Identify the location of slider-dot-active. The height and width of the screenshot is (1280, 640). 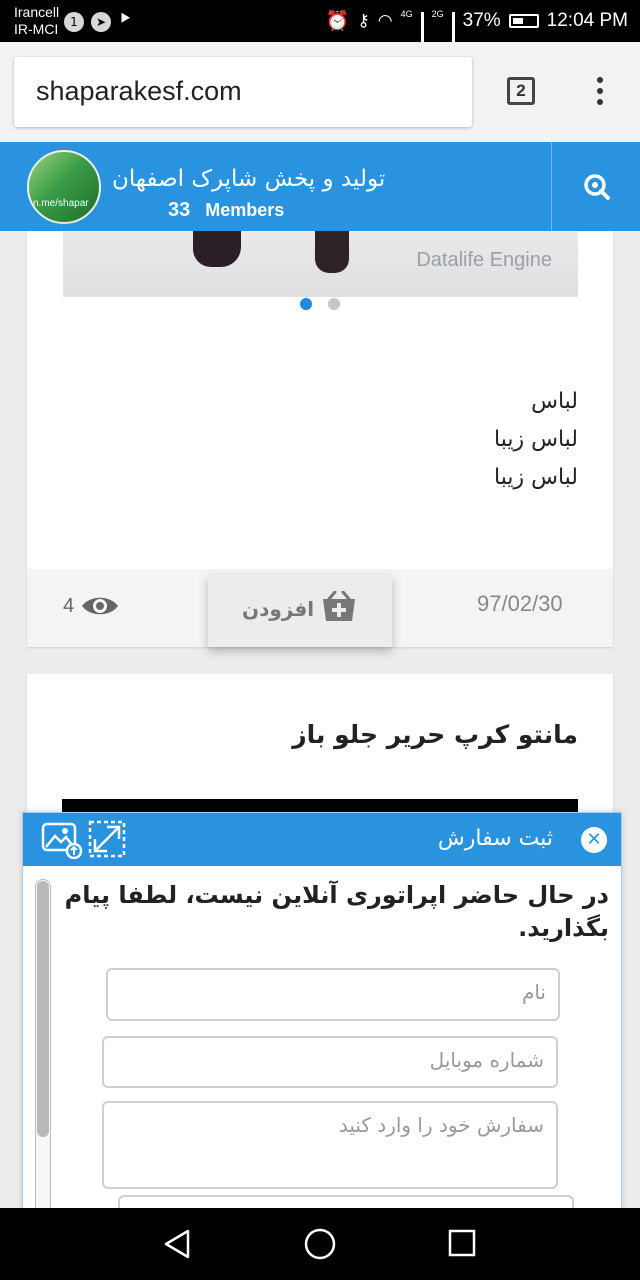
(306, 304).